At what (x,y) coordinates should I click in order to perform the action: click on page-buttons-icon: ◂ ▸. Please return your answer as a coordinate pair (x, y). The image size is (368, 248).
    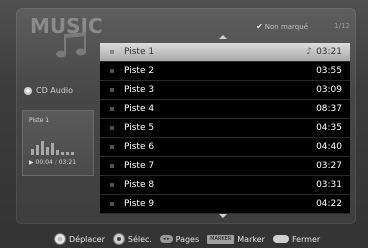
    Looking at the image, I should click on (166, 239).